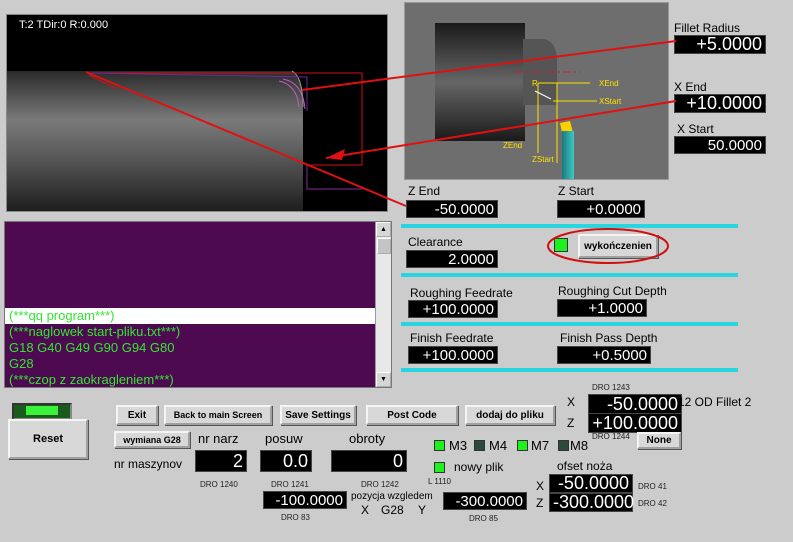 The image size is (793, 542). What do you see at coordinates (365, 510) in the screenshot?
I see `pozycja-x-label: X` at bounding box center [365, 510].